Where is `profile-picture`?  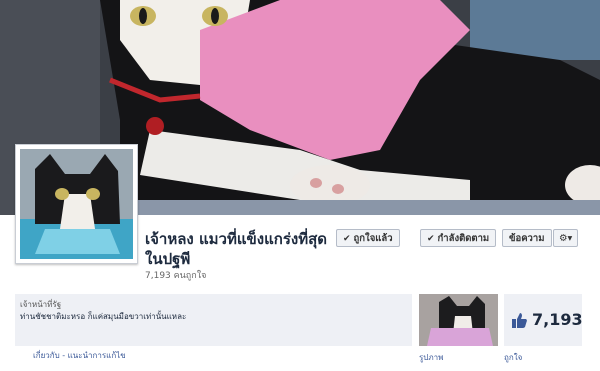
profile-picture is located at coordinates (76, 204).